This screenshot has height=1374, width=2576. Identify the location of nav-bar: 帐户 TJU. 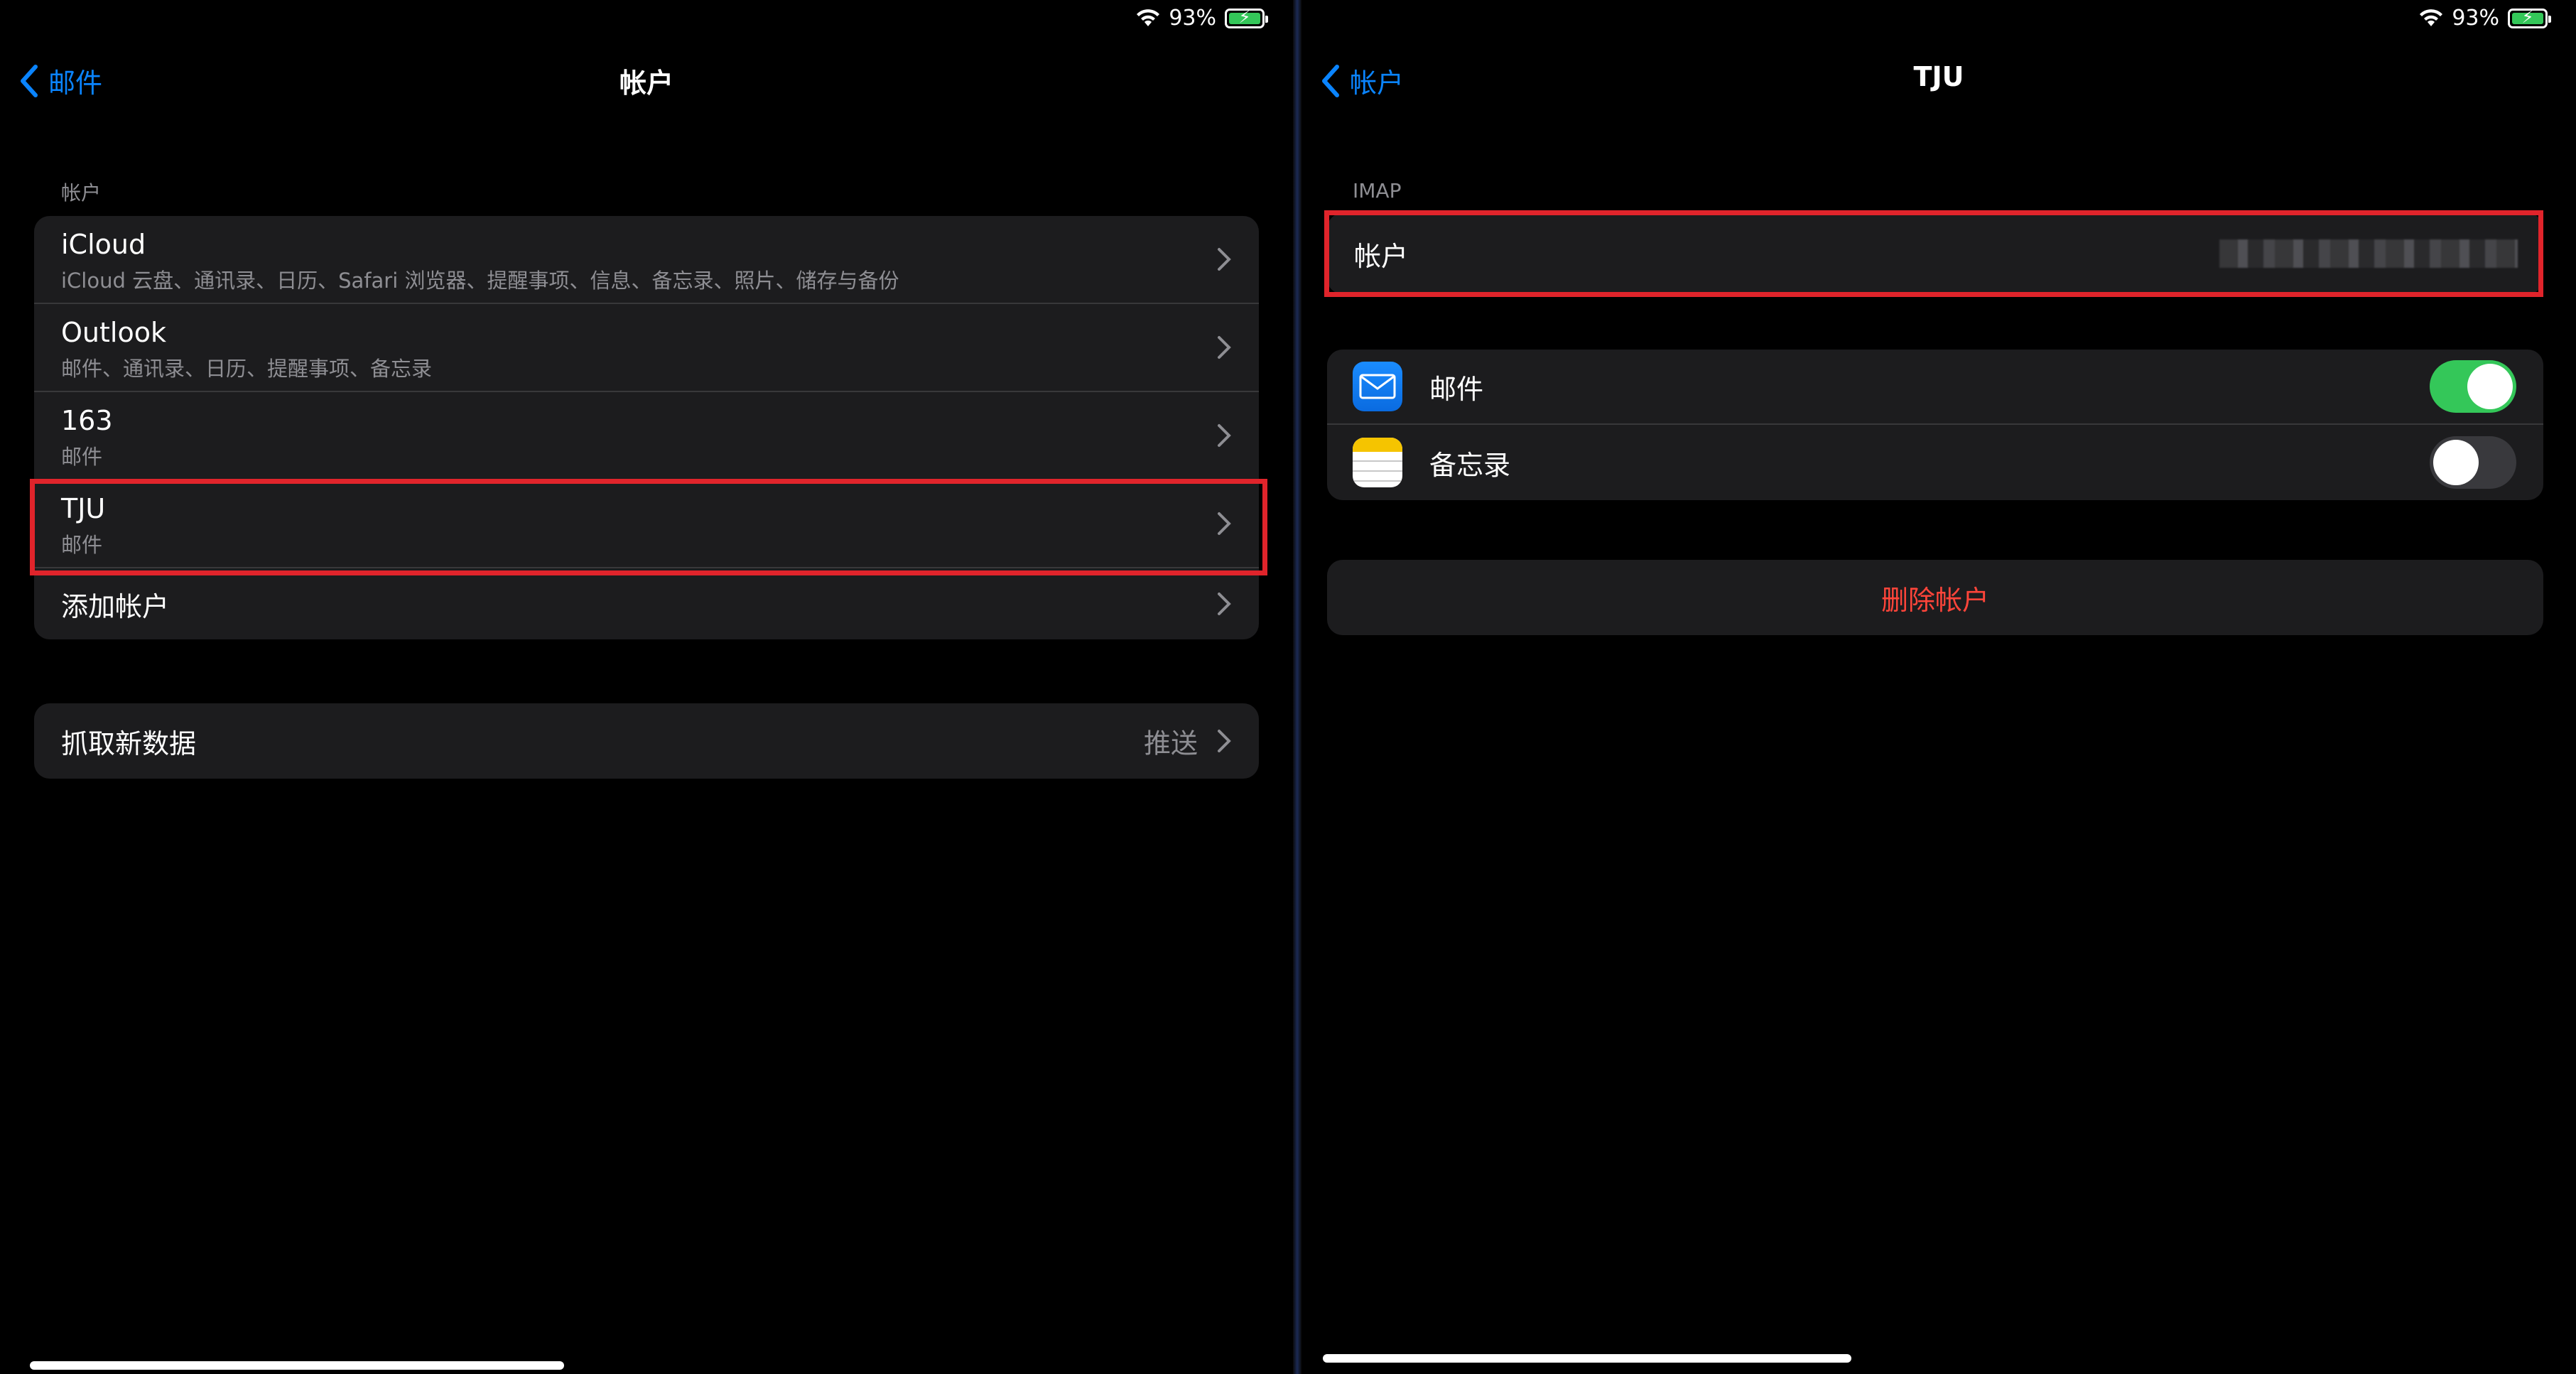
(1938, 79).